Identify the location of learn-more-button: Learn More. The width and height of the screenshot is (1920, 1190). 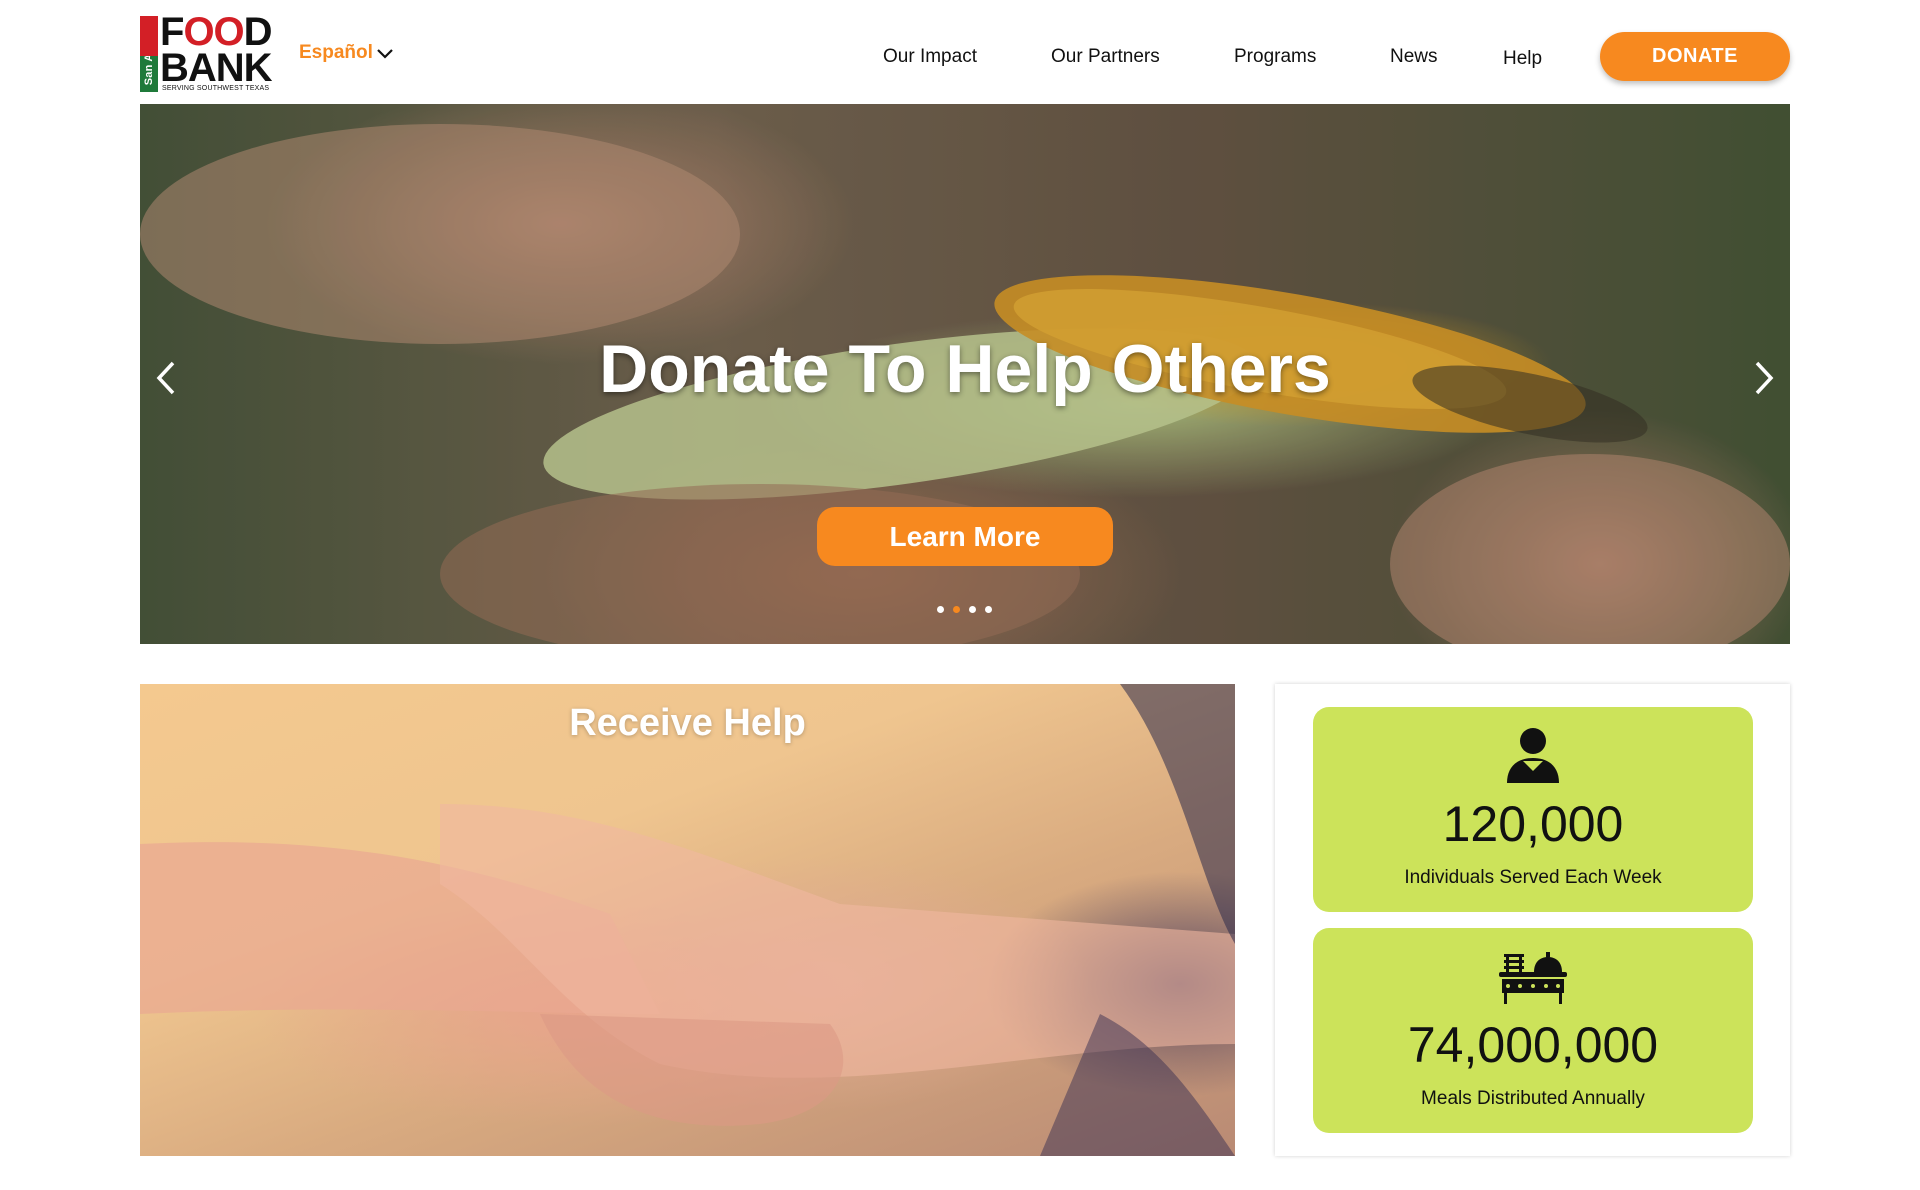
(965, 536).